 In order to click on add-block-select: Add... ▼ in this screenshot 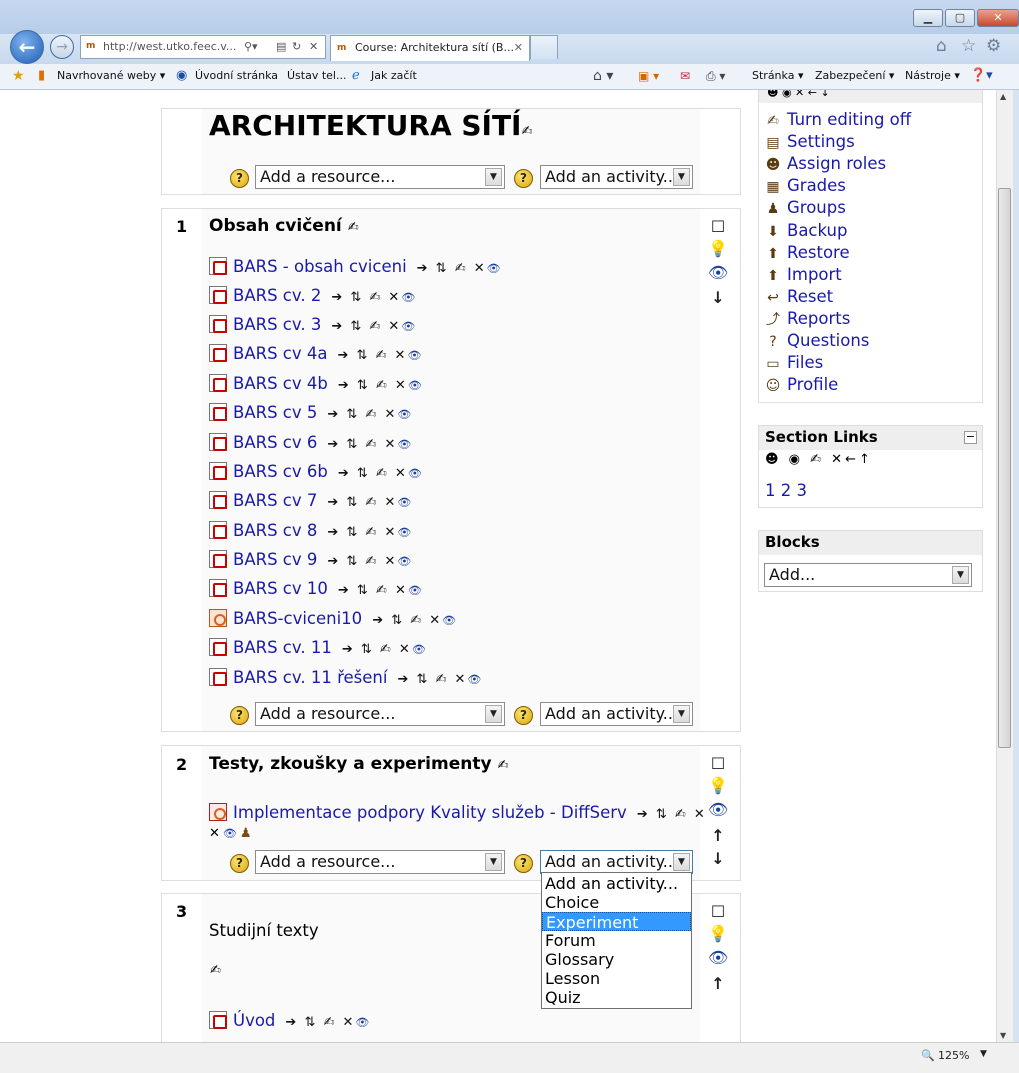, I will do `click(868, 575)`.